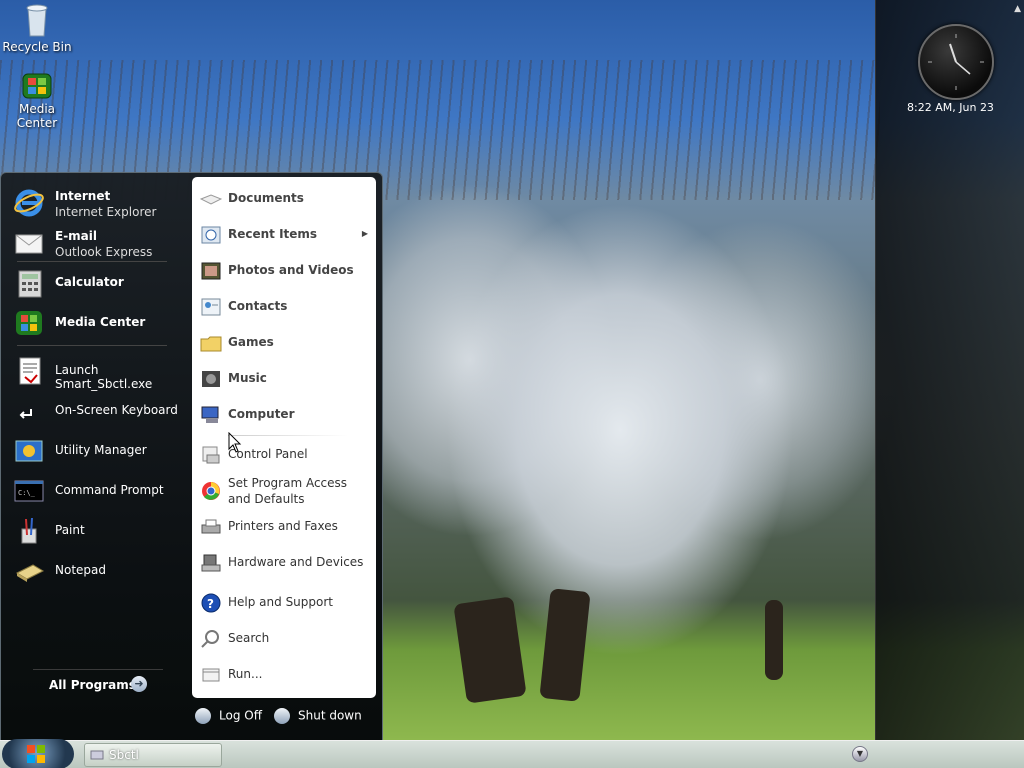  Describe the element at coordinates (37, 47) in the screenshot. I see `recycle-bin-label: Recycle Bin` at that location.